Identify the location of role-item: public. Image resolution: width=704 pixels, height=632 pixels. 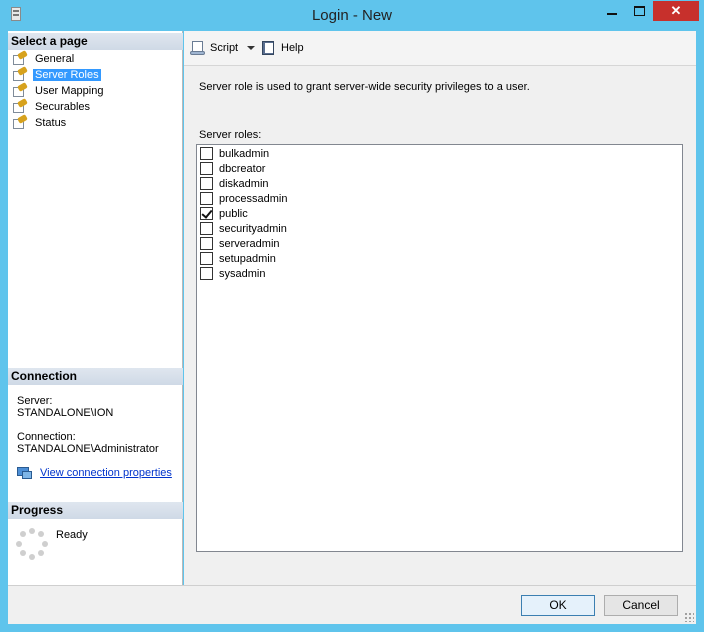
(224, 213).